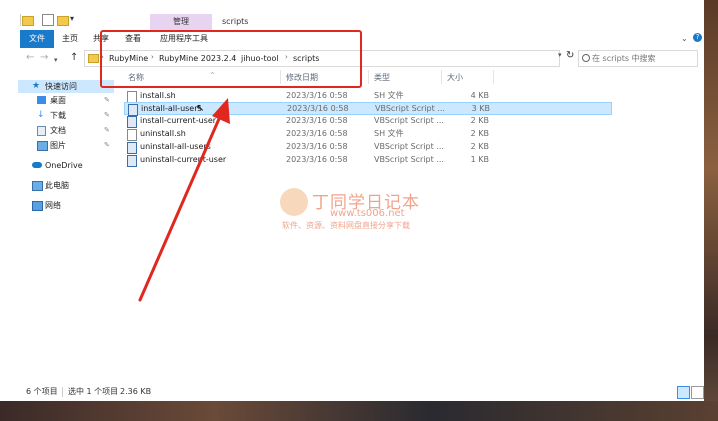 This screenshot has height=421, width=718. What do you see at coordinates (42, 391) in the screenshot?
I see `item-count: 6 个项目` at bounding box center [42, 391].